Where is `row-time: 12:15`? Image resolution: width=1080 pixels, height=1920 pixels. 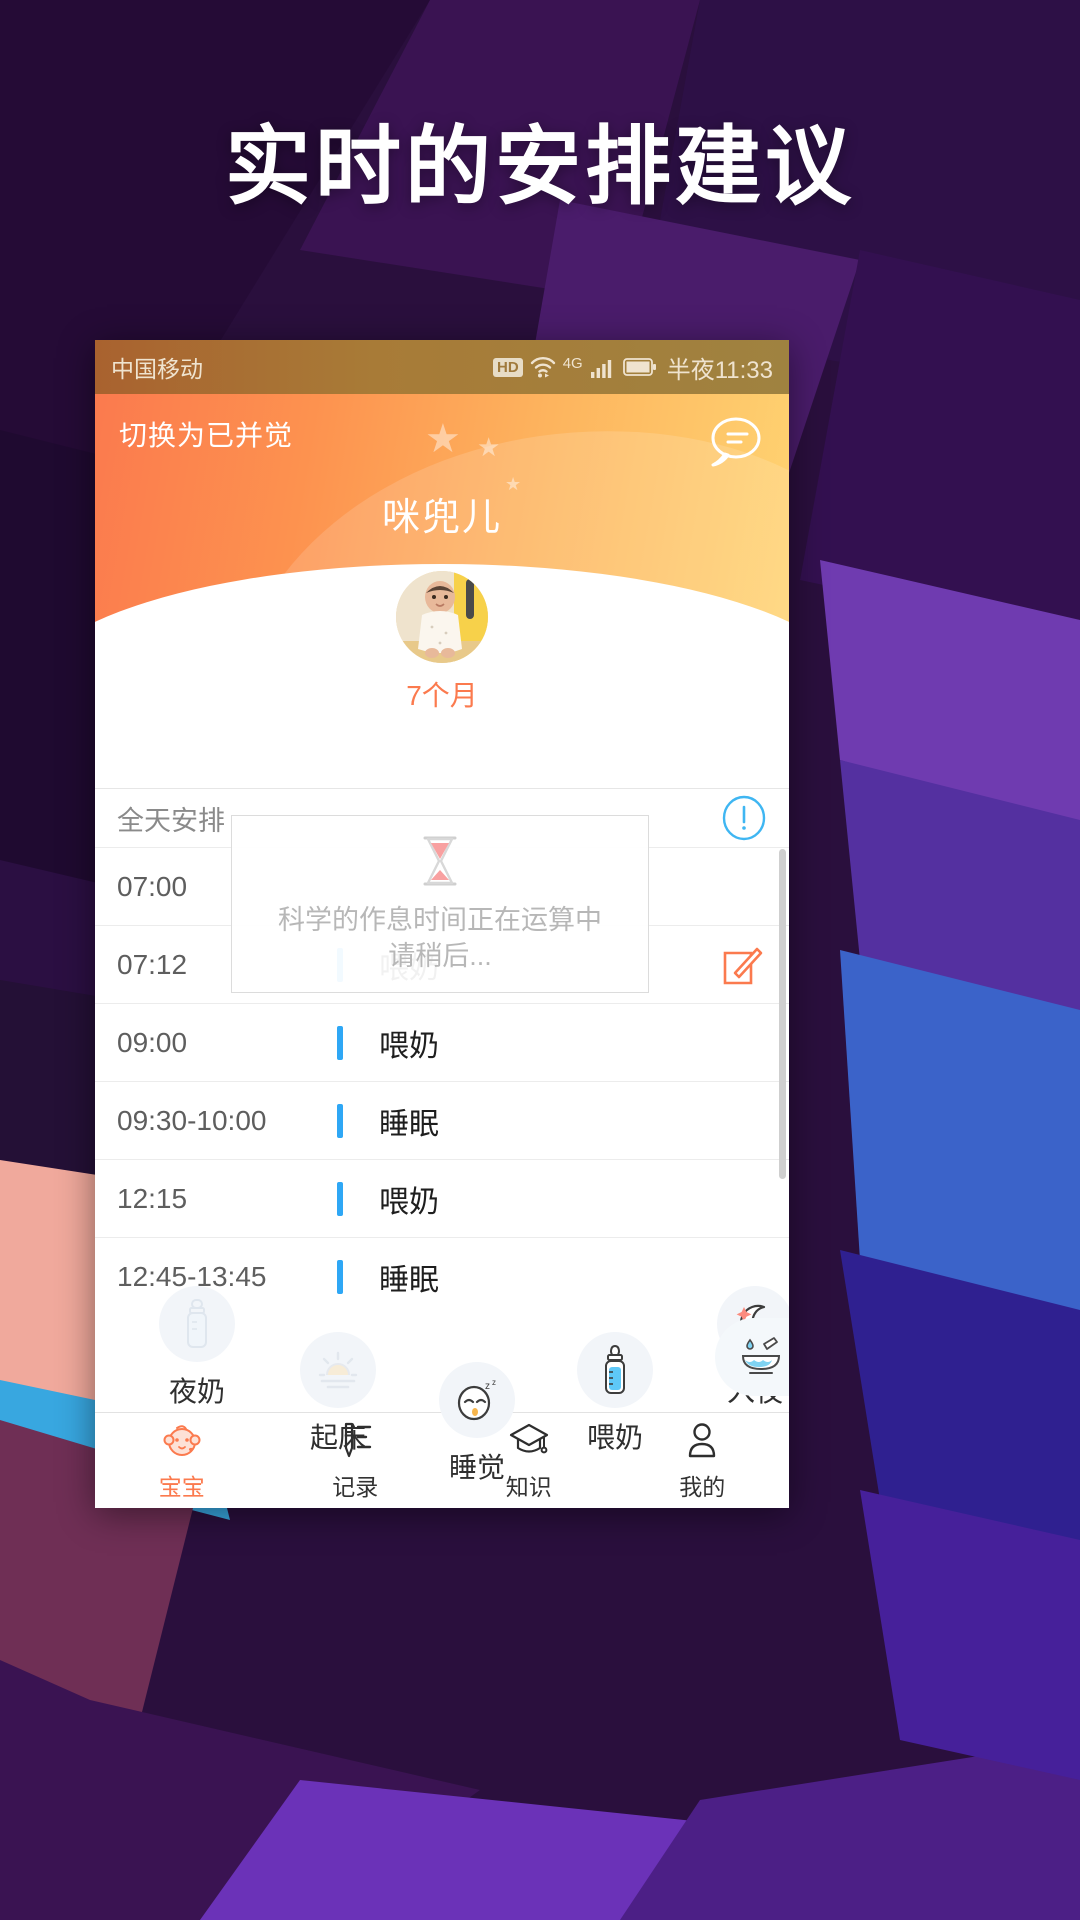
row-time: 12:15 is located at coordinates (152, 1198).